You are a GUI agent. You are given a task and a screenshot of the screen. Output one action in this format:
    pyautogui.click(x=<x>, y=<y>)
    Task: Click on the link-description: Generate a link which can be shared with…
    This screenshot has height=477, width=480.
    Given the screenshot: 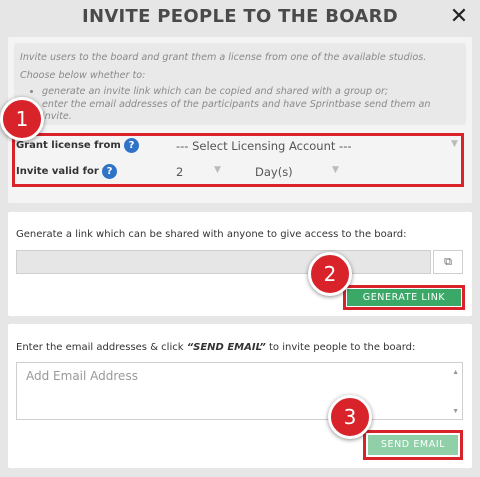 What is the action you would take?
    pyautogui.click(x=211, y=234)
    